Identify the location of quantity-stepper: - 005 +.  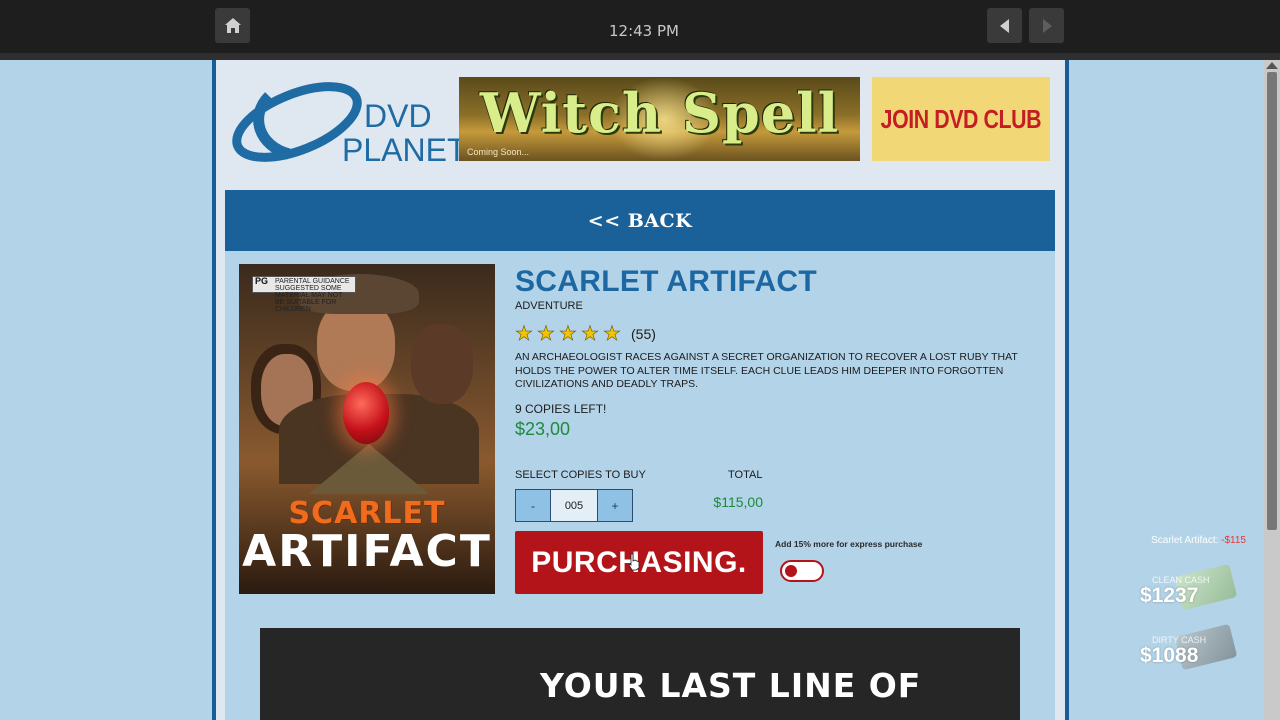
(574, 505).